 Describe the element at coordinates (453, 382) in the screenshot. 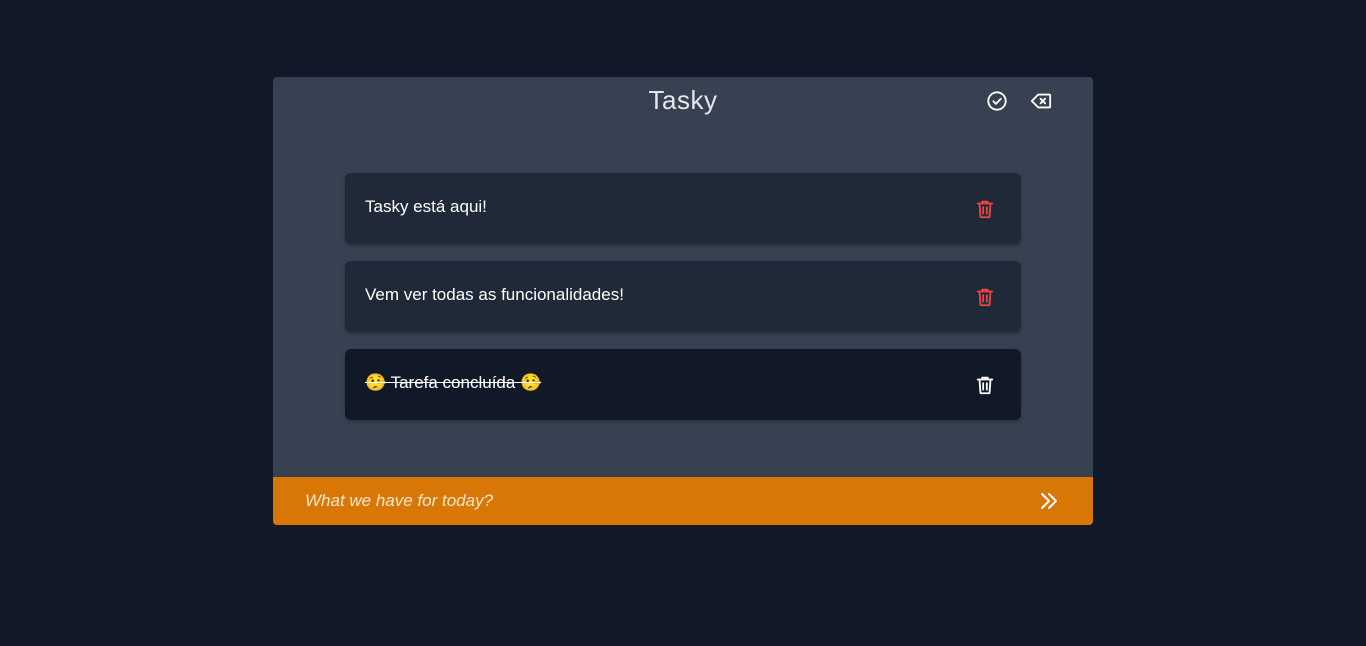

I see `task-text: 🤥 Tarefa concluída 🤥` at that location.